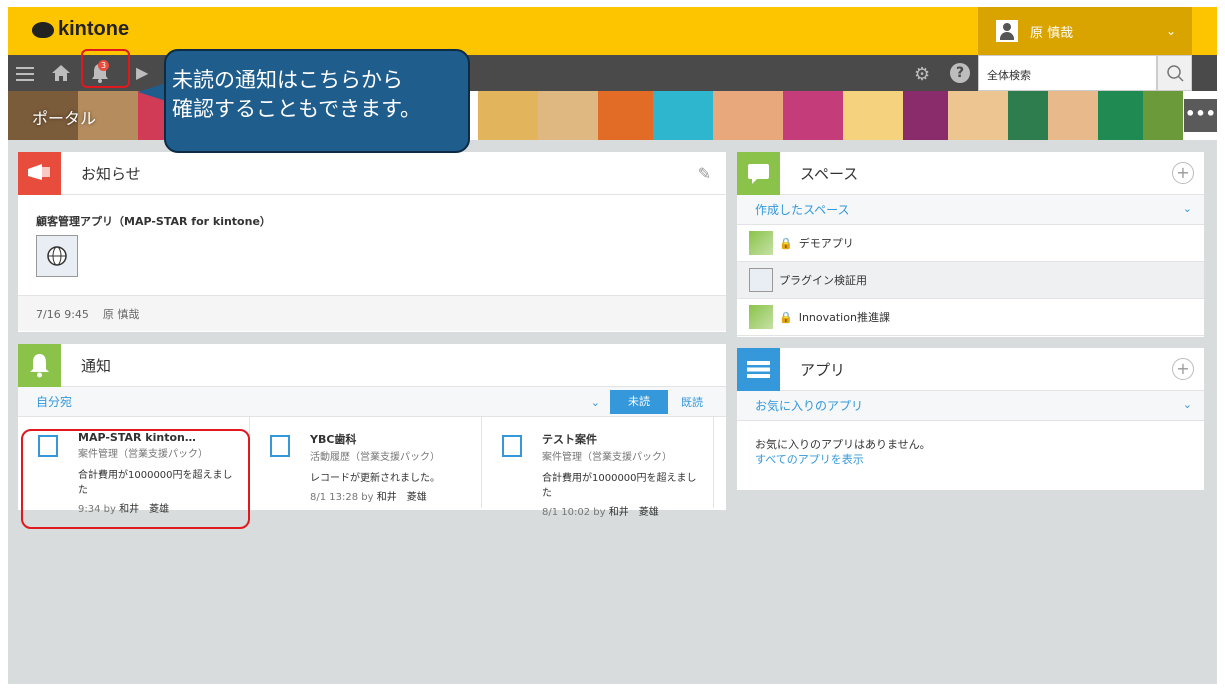 This screenshot has width=1225, height=689. What do you see at coordinates (1085, 31) in the screenshot?
I see `user-menu: 原 慎哉 ⌄` at bounding box center [1085, 31].